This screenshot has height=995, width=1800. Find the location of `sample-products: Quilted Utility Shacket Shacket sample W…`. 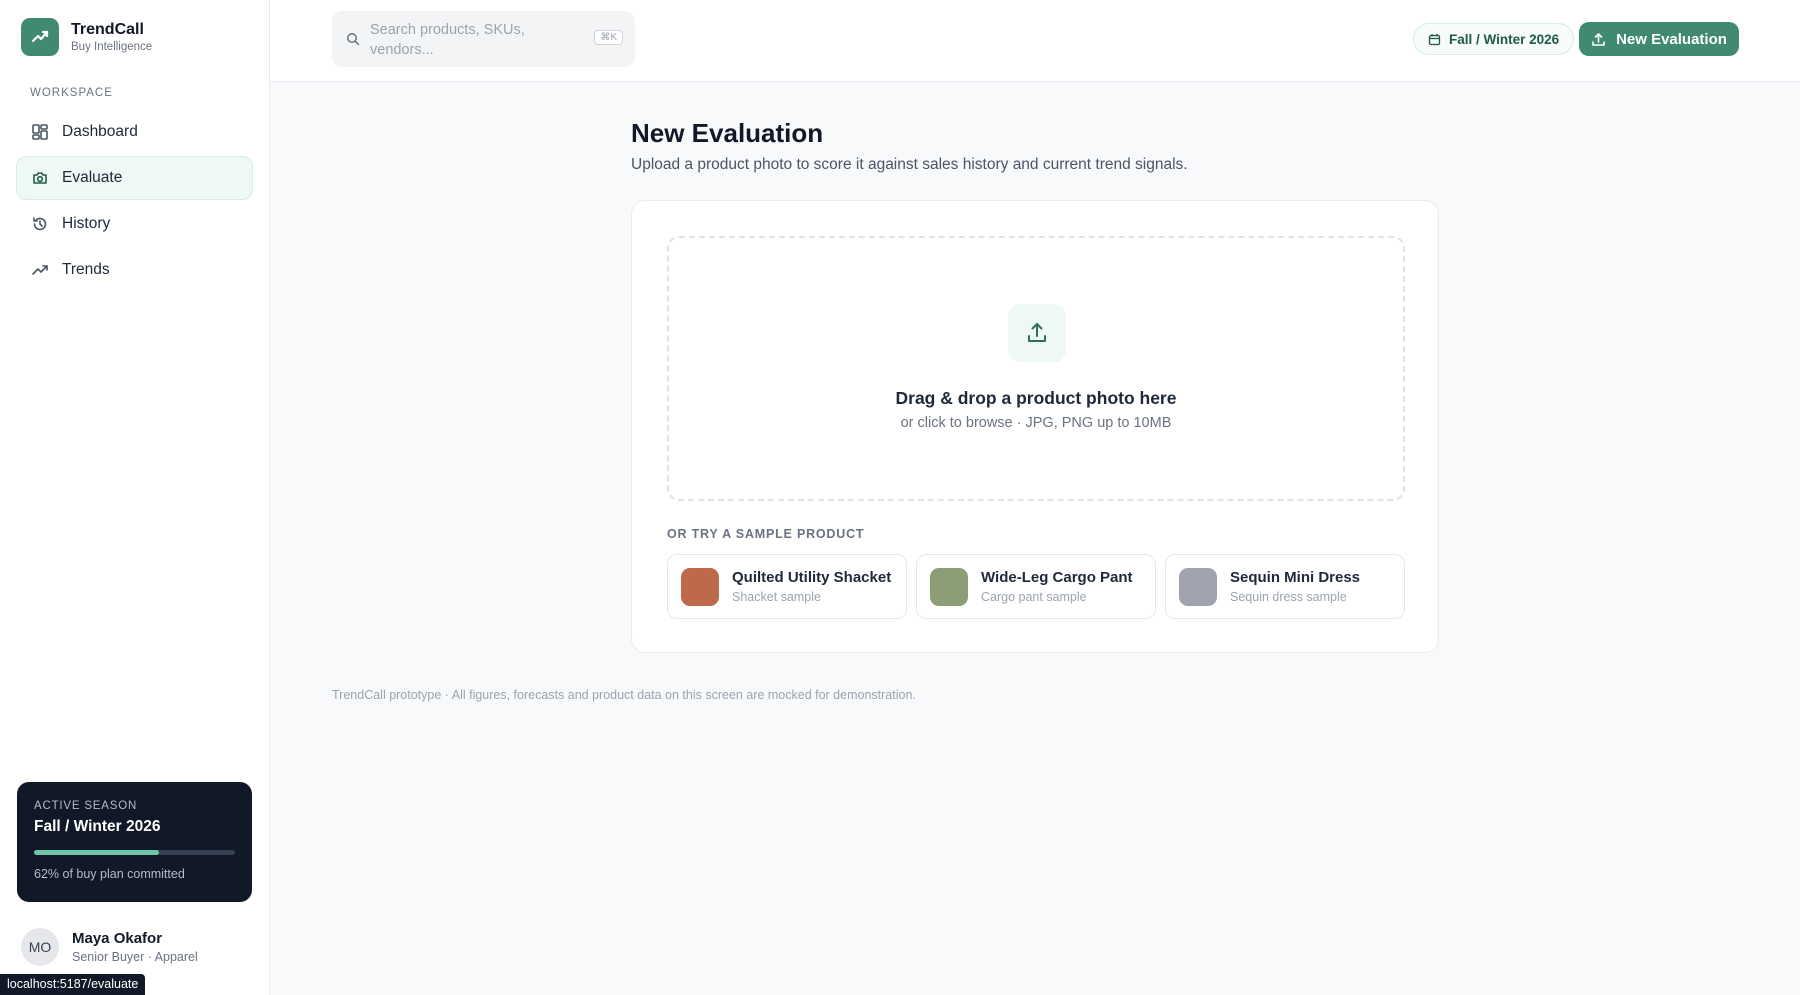

sample-products: Quilted Utility Shacket Shacket sample W… is located at coordinates (1040, 586).